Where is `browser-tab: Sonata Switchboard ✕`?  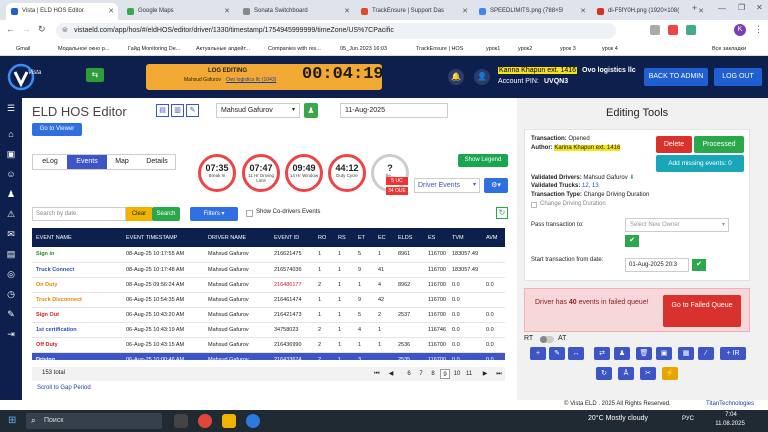 browser-tab: Sonata Switchboard ✕ is located at coordinates (296, 11).